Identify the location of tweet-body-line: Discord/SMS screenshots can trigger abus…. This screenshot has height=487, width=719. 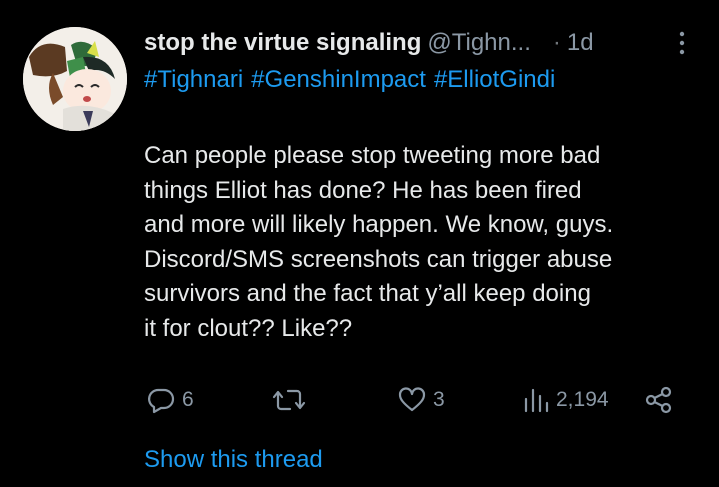
(378, 259).